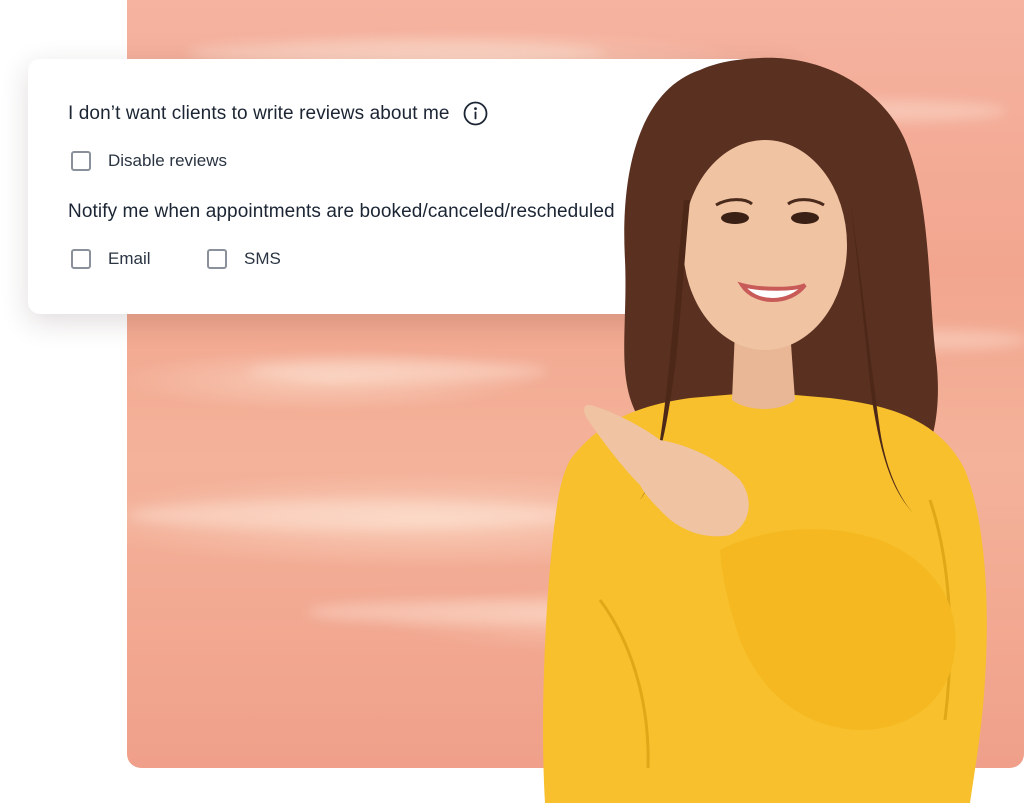  I want to click on email-option: Email, so click(111, 259).